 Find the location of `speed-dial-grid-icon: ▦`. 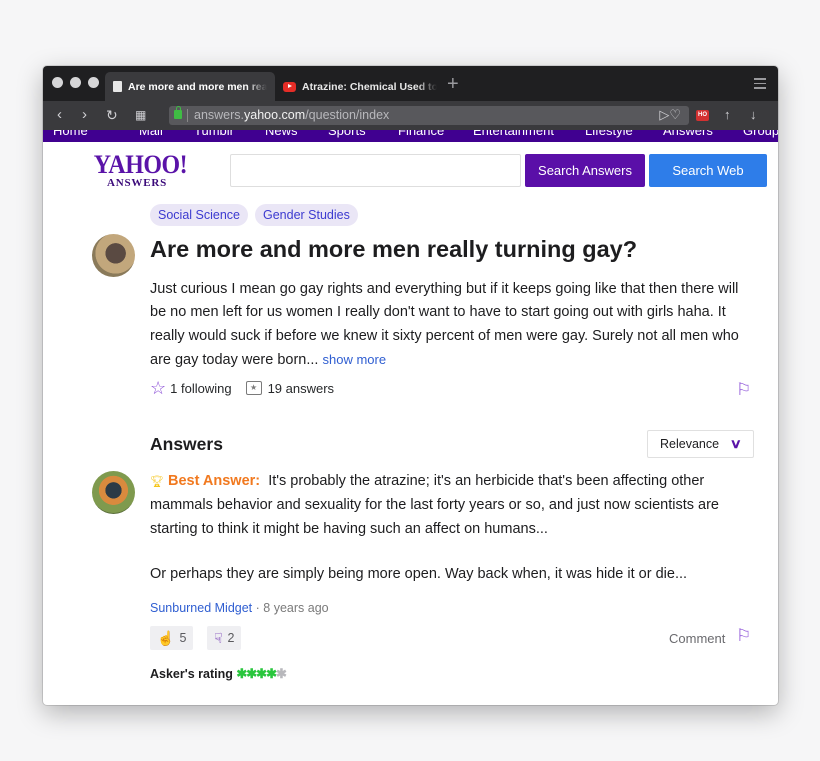

speed-dial-grid-icon: ▦ is located at coordinates (140, 115).